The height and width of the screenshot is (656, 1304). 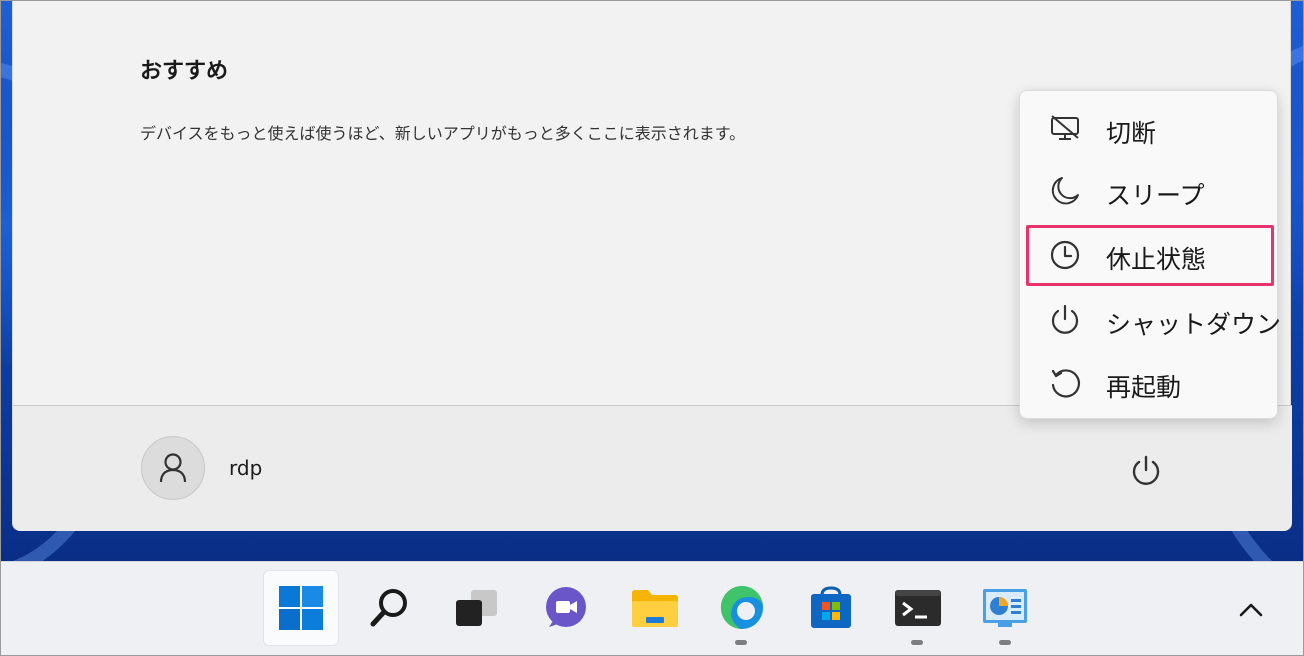 I want to click on show-hidden-icons-button, so click(x=1251, y=610).